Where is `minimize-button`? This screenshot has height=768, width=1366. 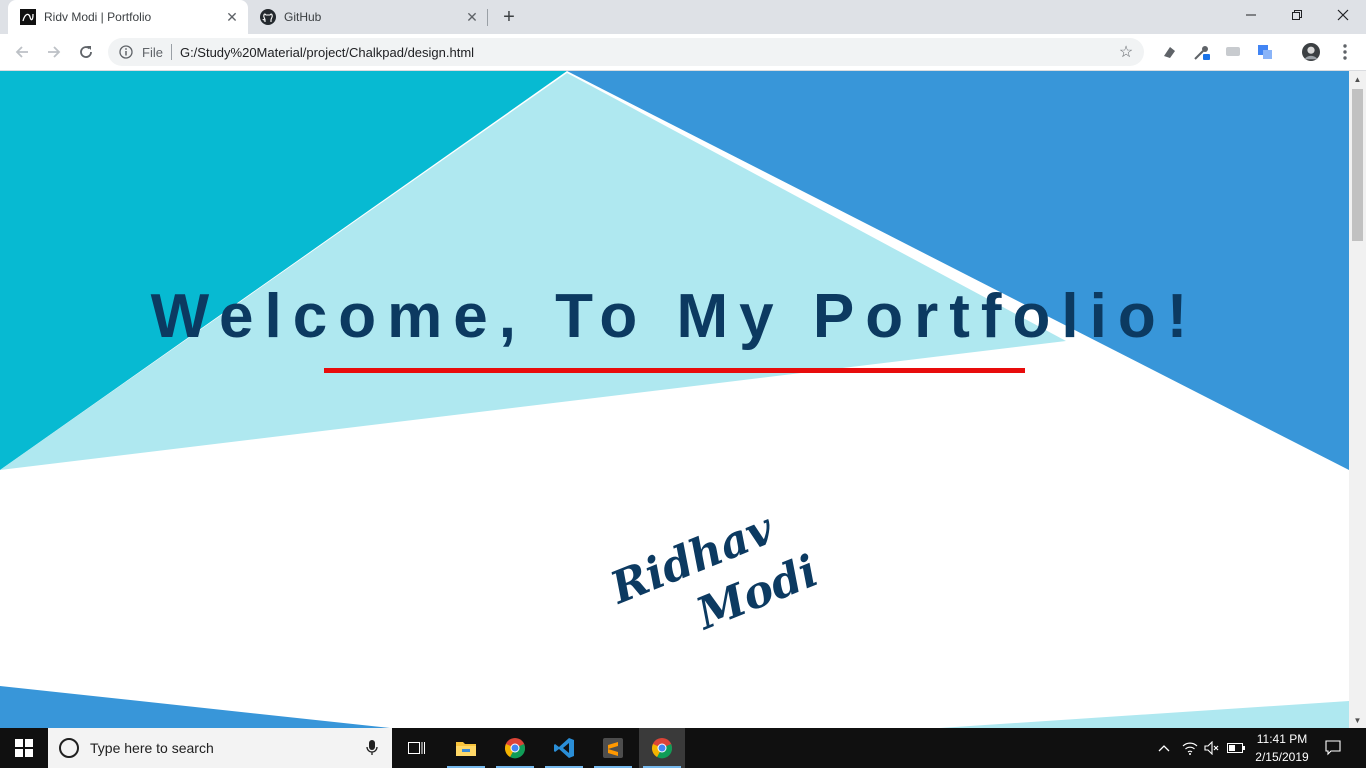
minimize-button is located at coordinates (1251, 15).